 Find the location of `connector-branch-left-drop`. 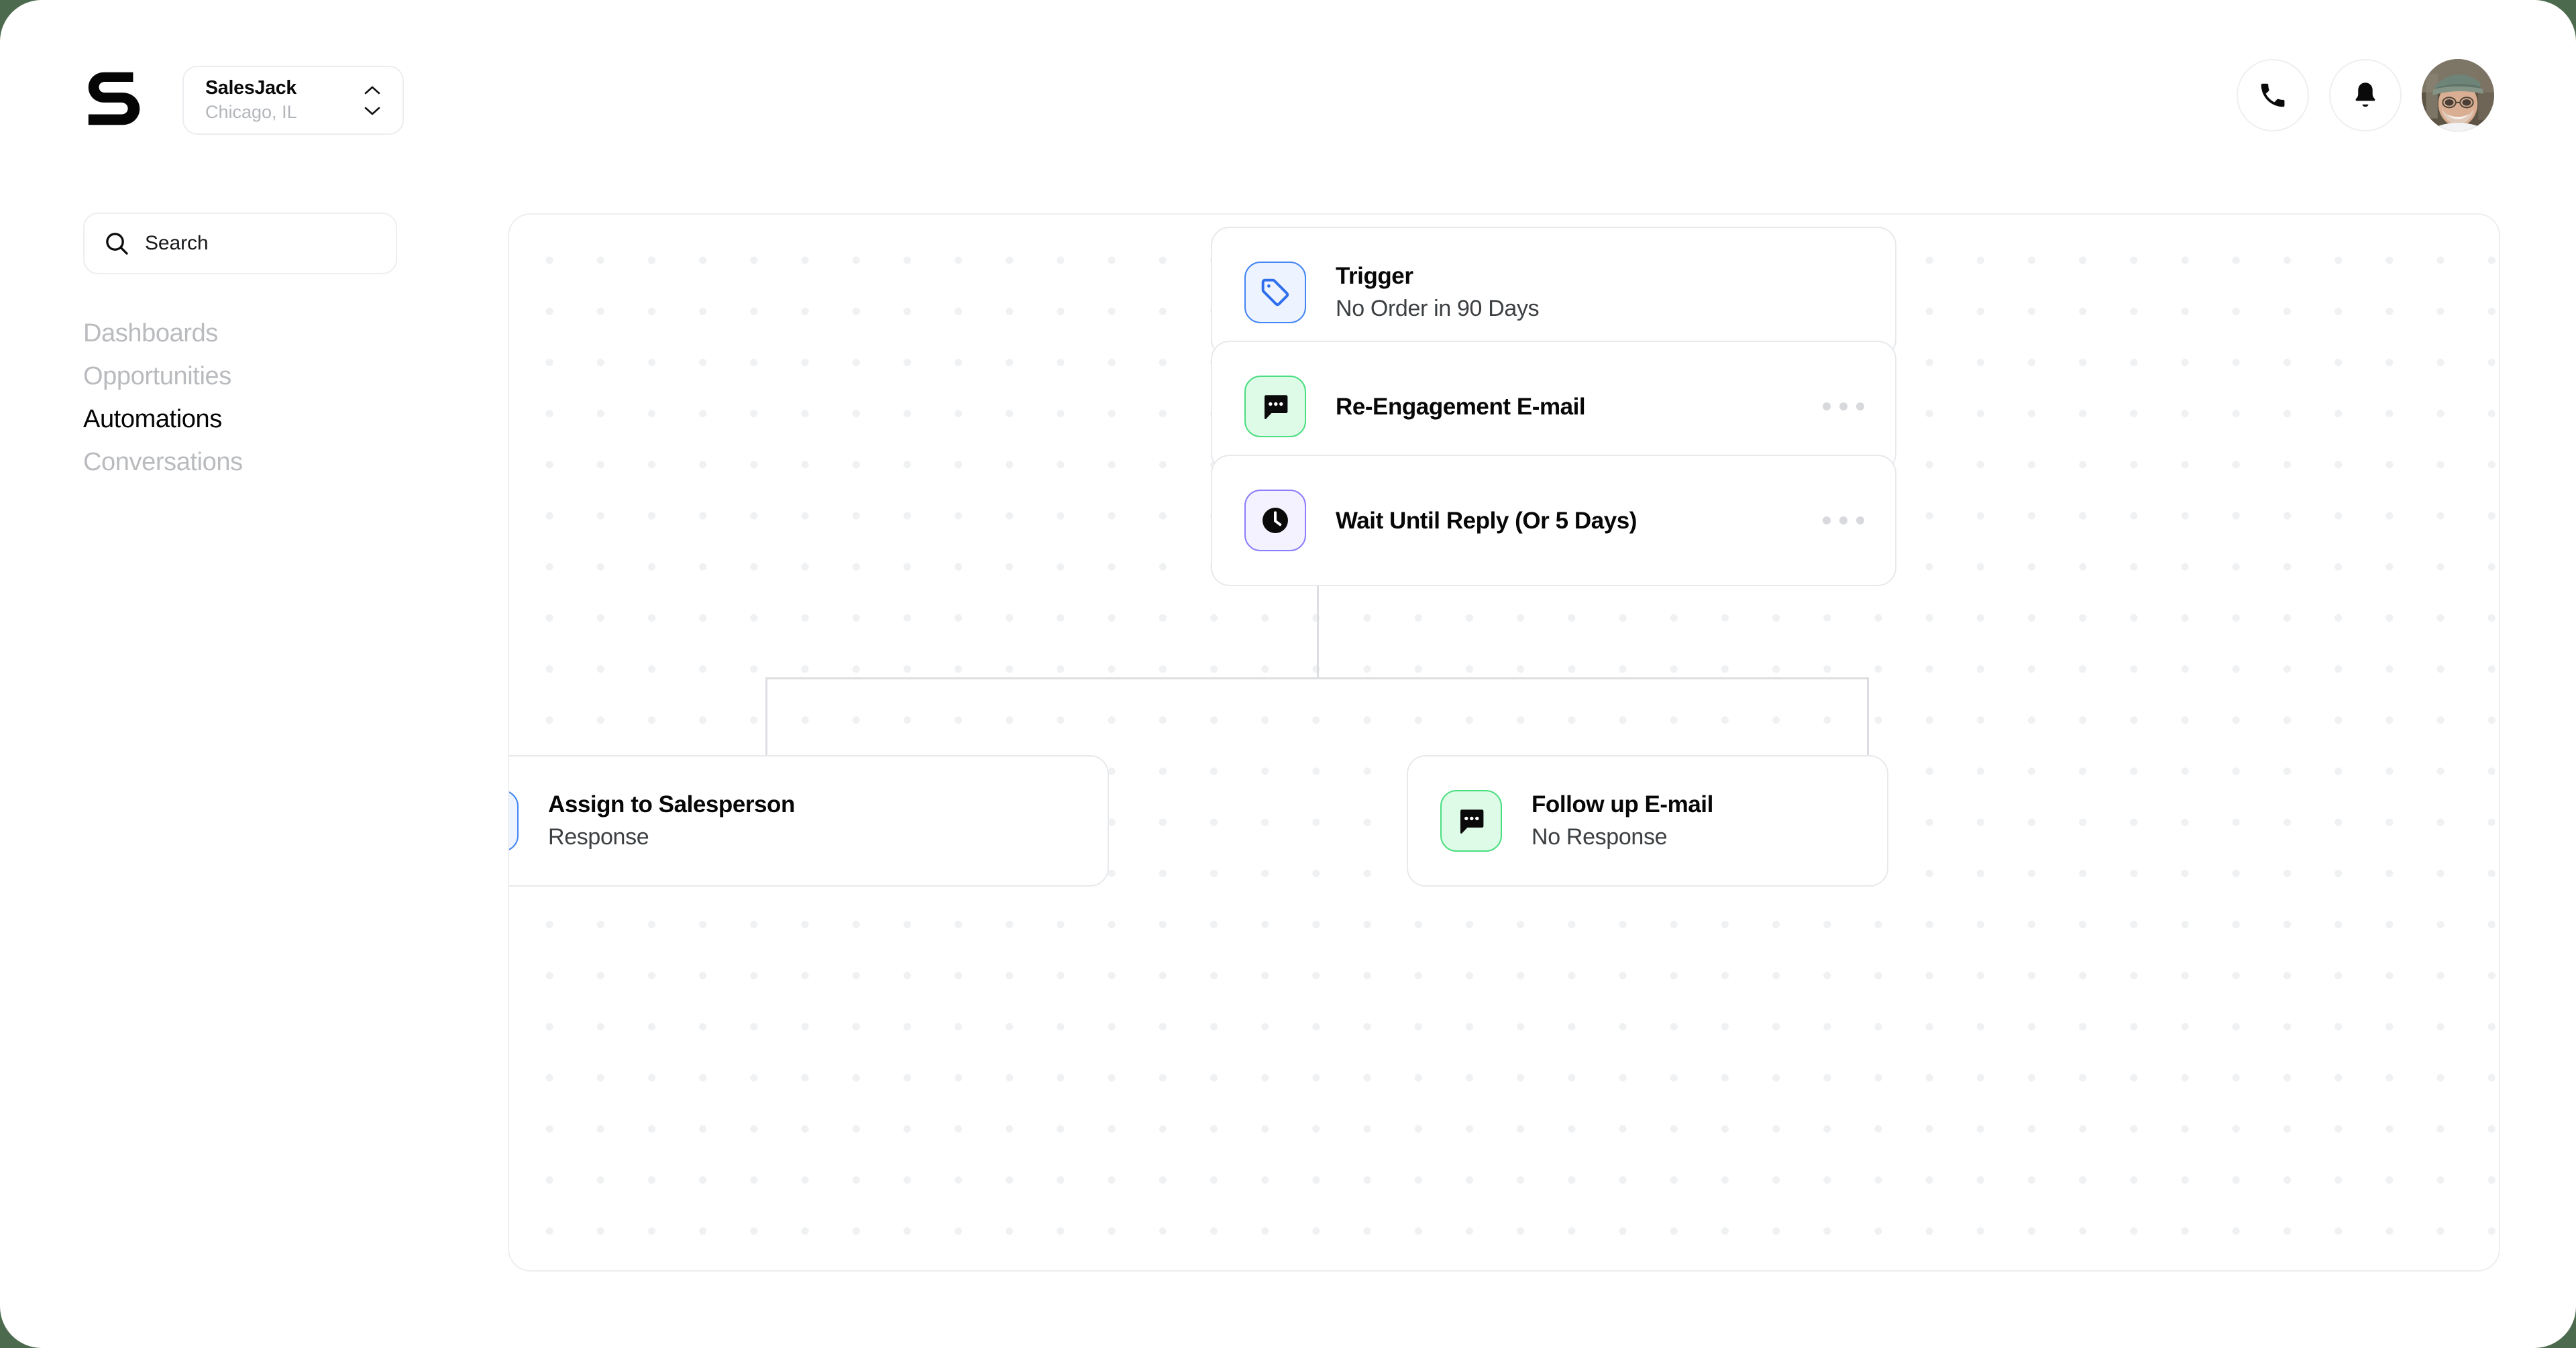

connector-branch-left-drop is located at coordinates (766, 716).